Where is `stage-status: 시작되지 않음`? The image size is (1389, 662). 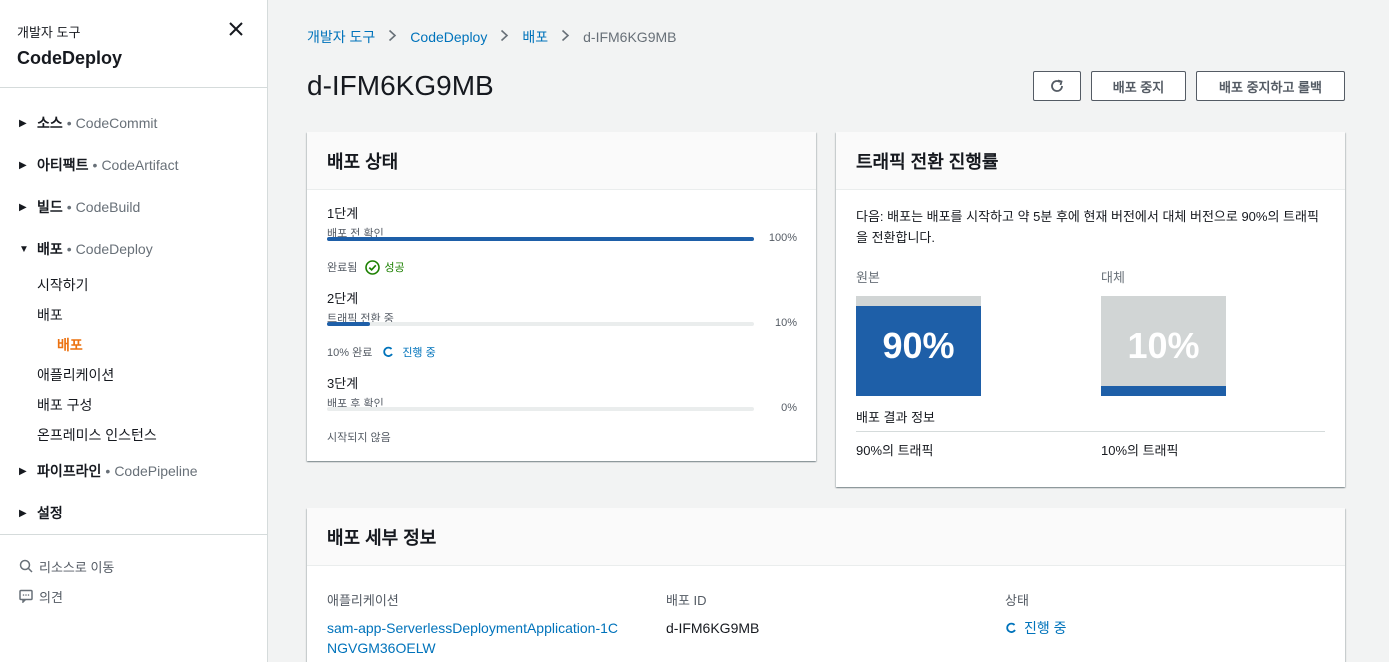
stage-status: 시작되지 않음 is located at coordinates (359, 437).